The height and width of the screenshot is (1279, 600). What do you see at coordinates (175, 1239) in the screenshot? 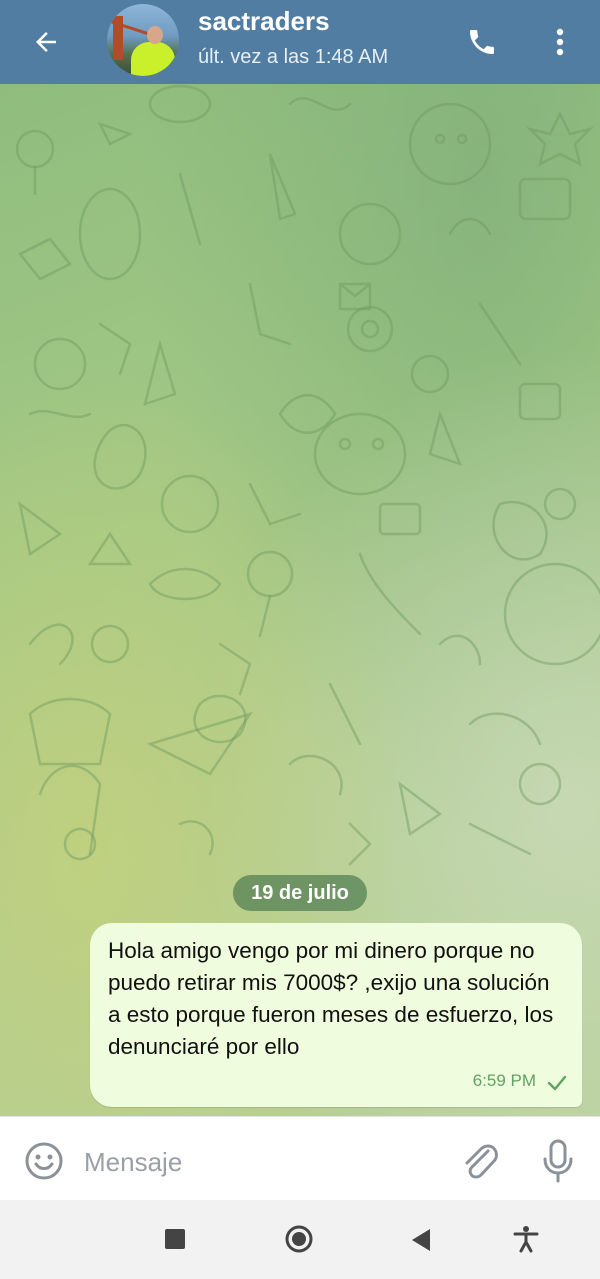
I see `square-icon` at bounding box center [175, 1239].